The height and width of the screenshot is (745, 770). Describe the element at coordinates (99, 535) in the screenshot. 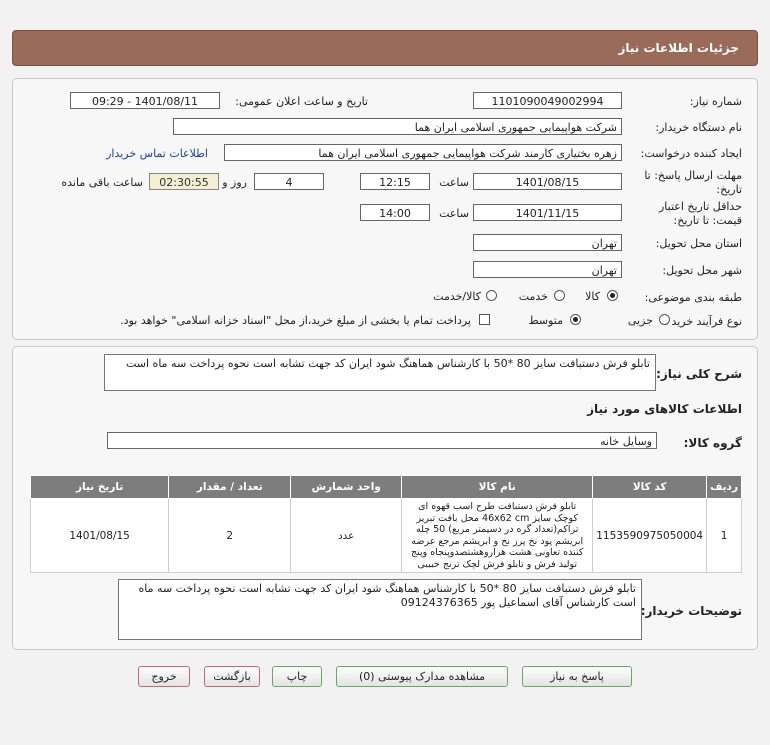

I see `row-date: 1401/08/15` at that location.